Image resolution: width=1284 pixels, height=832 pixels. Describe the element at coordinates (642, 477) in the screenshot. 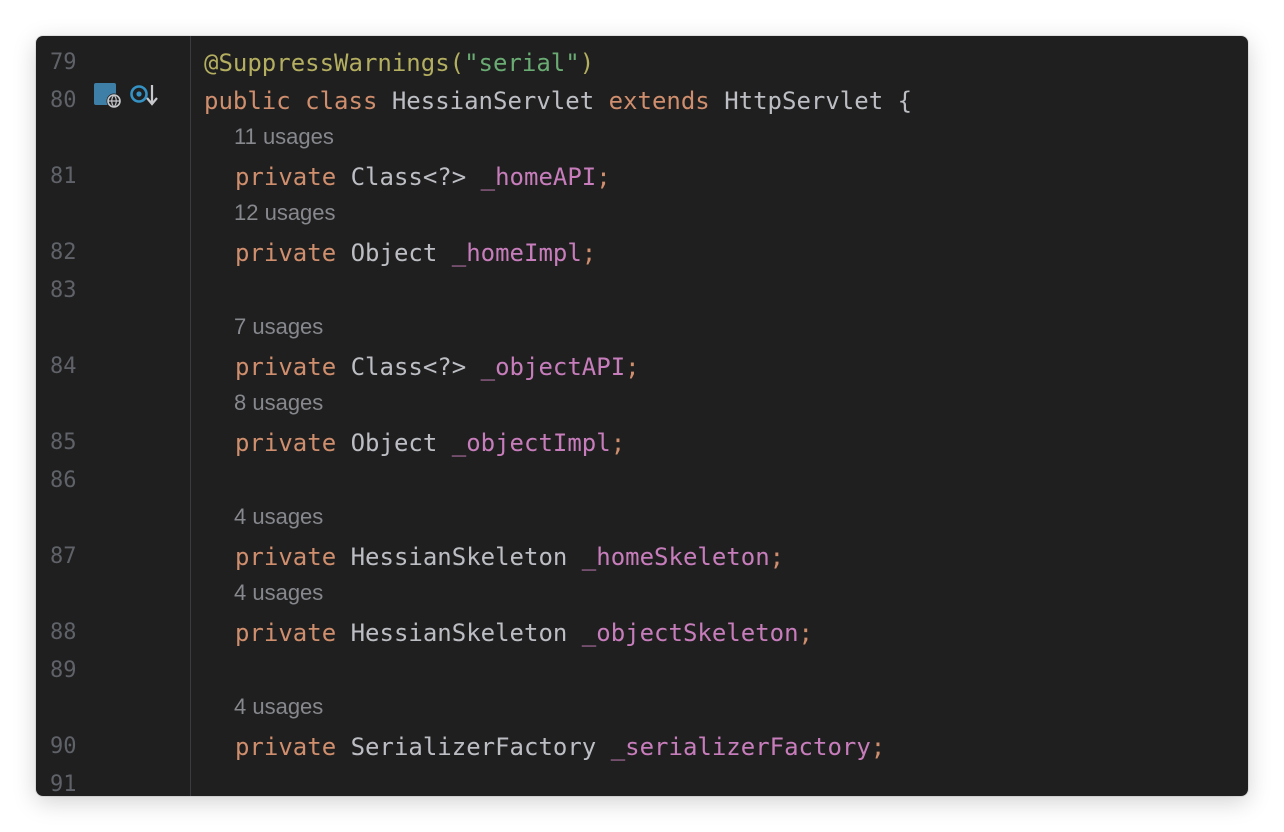

I see `code-line: 86` at that location.